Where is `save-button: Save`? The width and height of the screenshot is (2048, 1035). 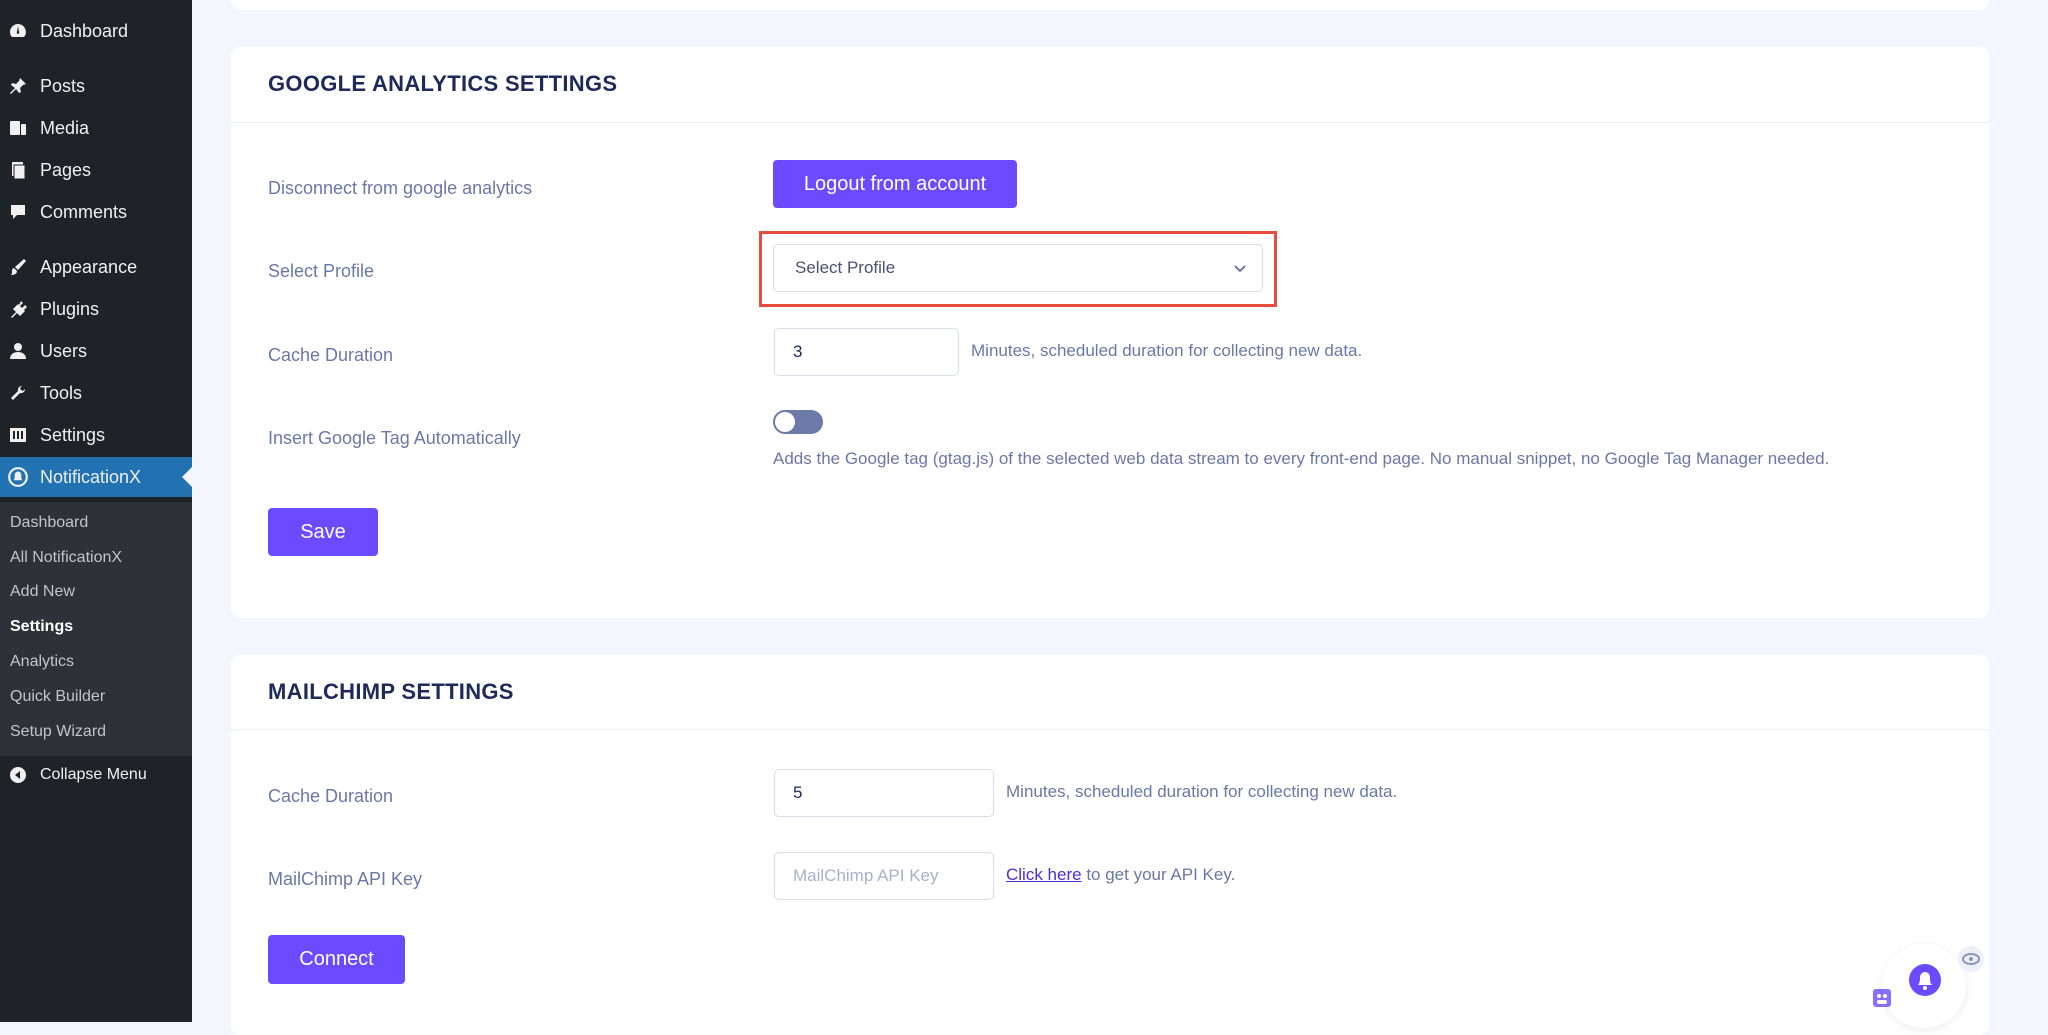
save-button: Save is located at coordinates (323, 532).